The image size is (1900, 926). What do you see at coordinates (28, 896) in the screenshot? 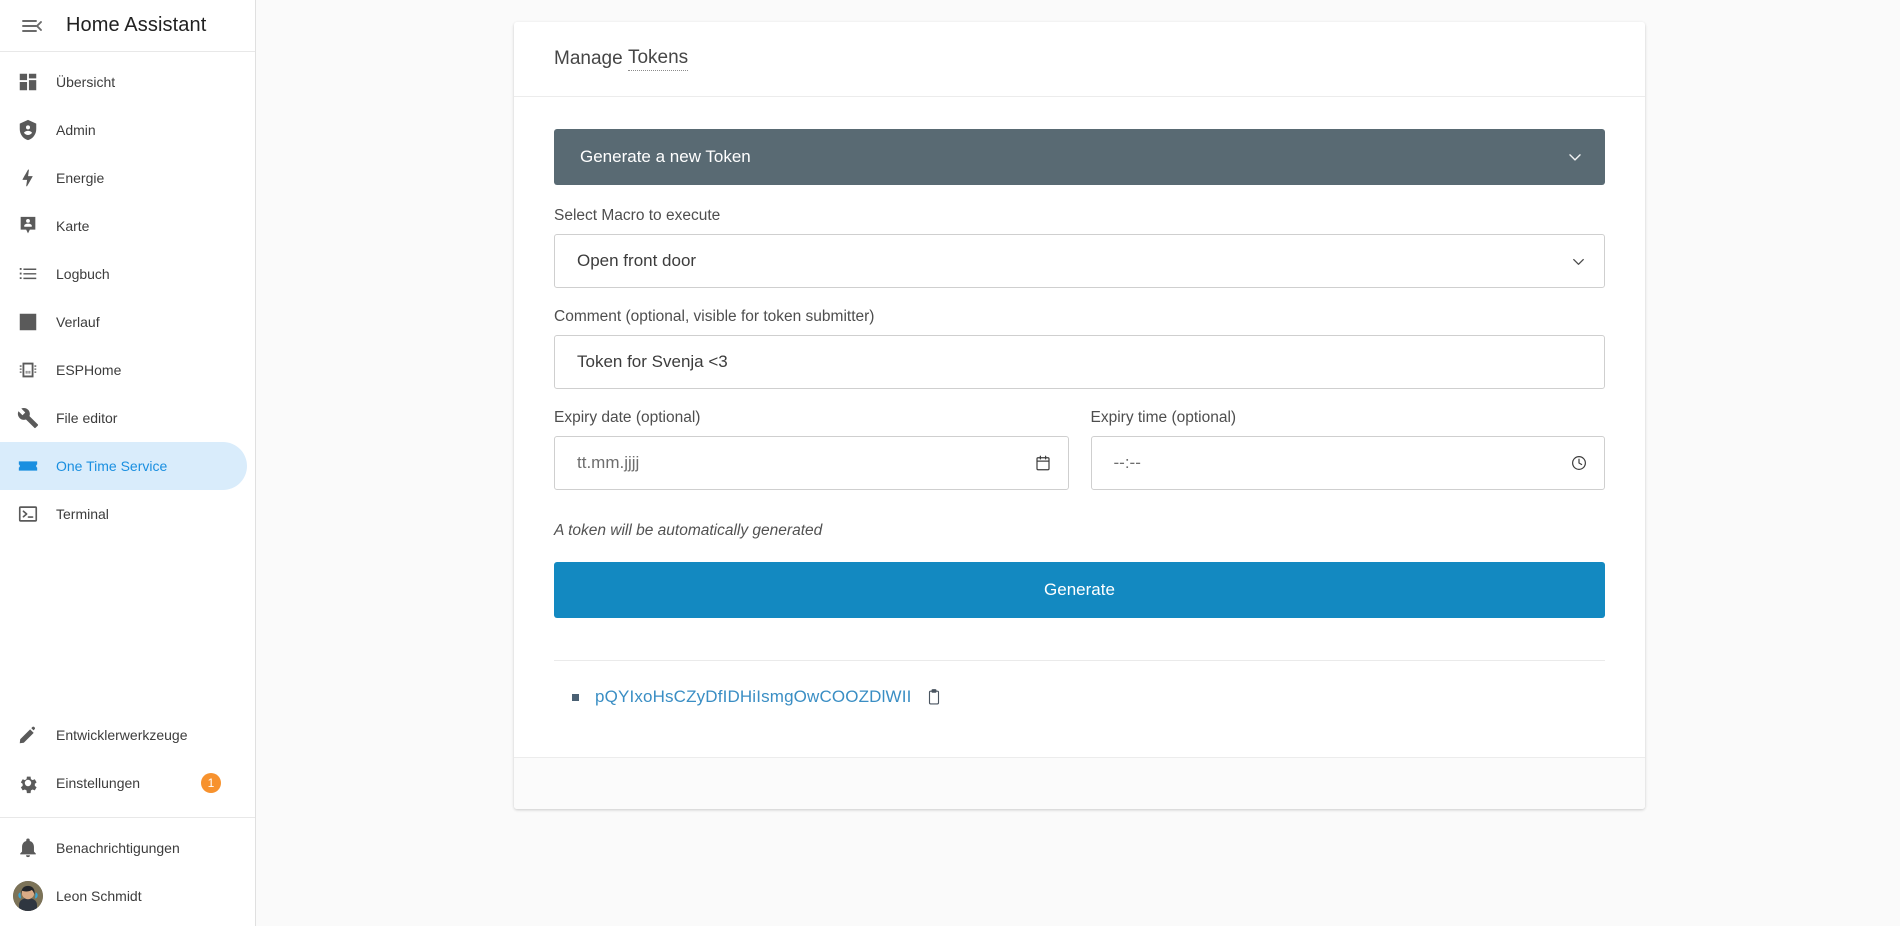
I see `avatar` at bounding box center [28, 896].